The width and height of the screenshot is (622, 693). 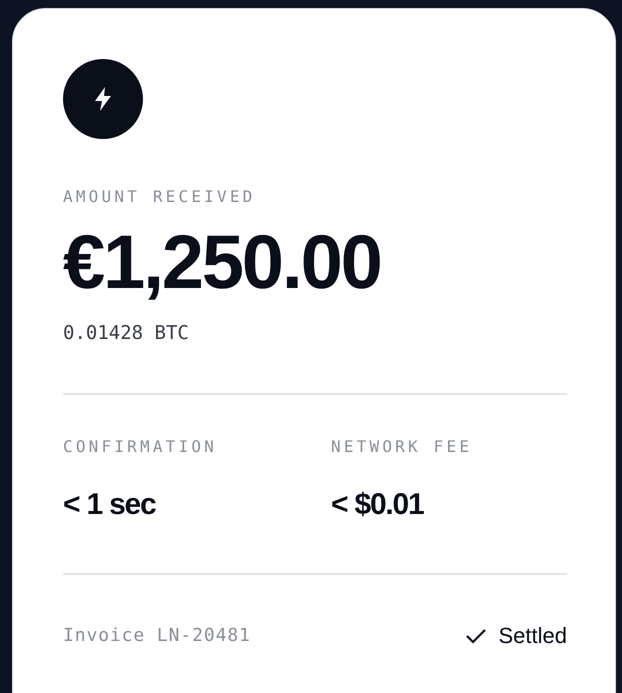 What do you see at coordinates (402, 447) in the screenshot?
I see `stat-label: NETWORK FEE` at bounding box center [402, 447].